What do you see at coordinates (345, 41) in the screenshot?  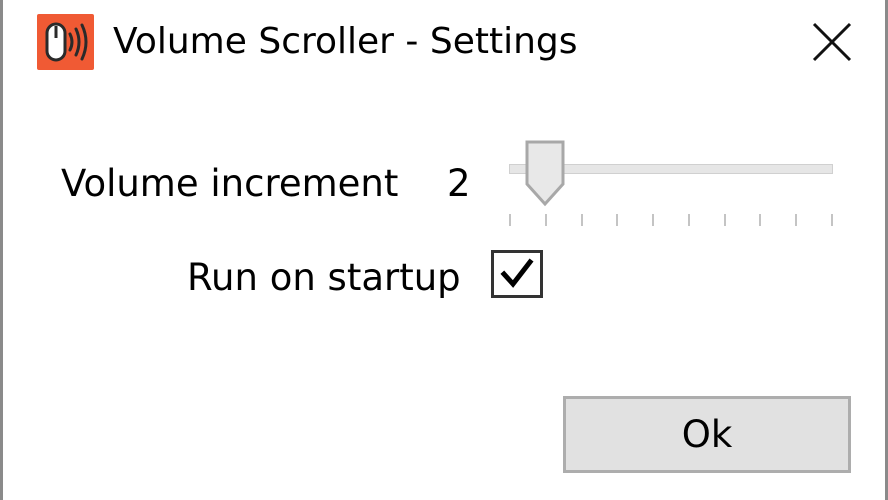 I see `window-title: Volume Scroller - Settings` at bounding box center [345, 41].